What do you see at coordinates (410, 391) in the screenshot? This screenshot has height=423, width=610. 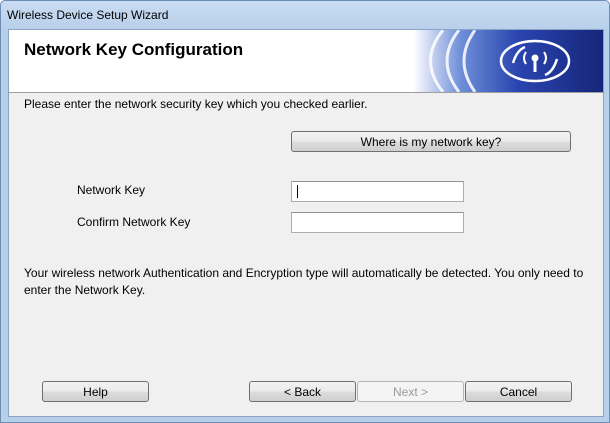 I see `next-button: Next >` at bounding box center [410, 391].